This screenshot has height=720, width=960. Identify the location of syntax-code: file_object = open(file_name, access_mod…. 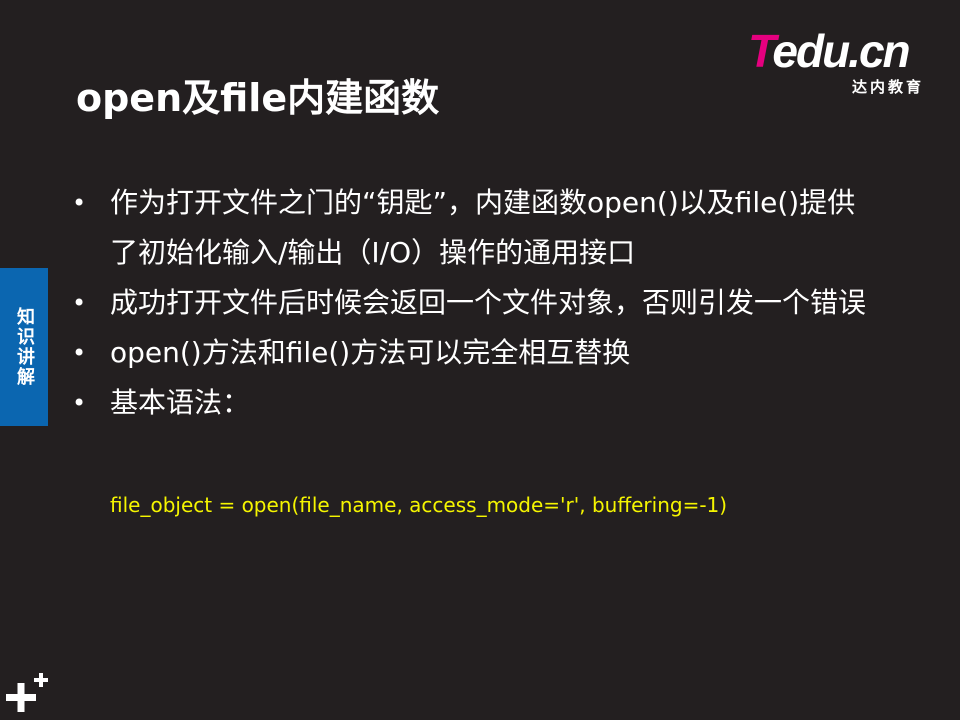
(419, 505).